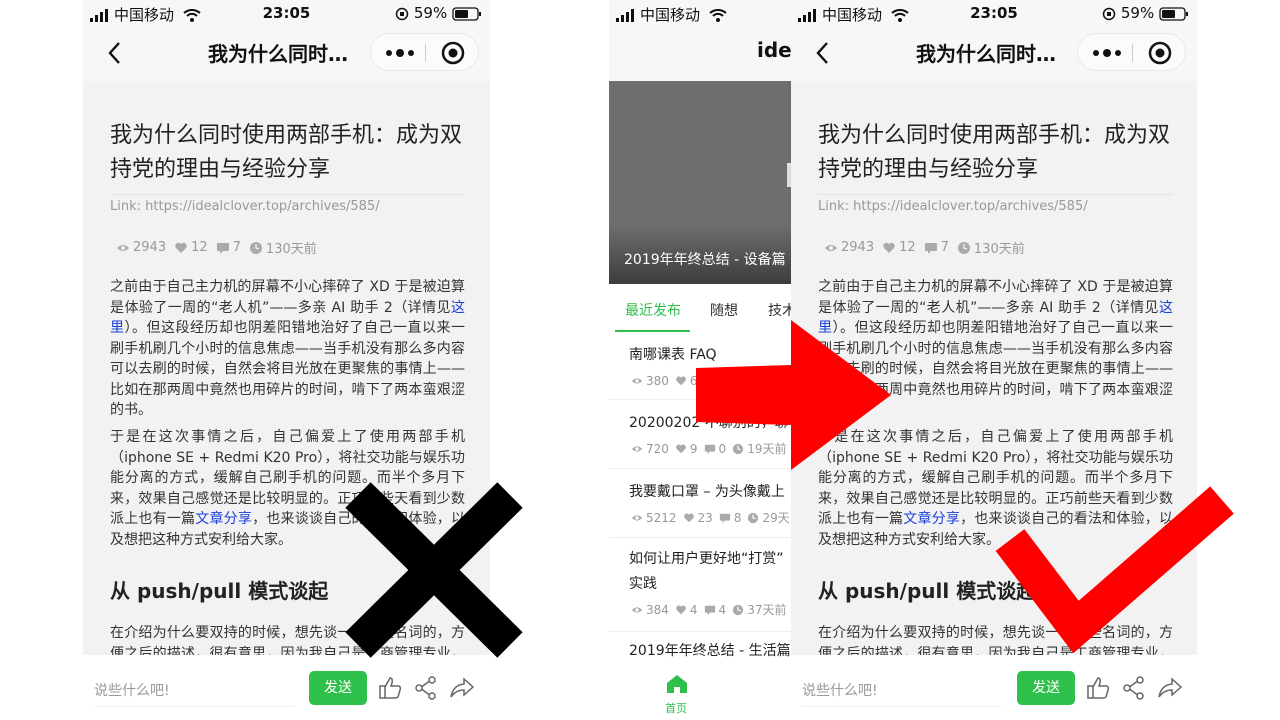 This screenshot has width=1280, height=720. Describe the element at coordinates (724, 310) in the screenshot. I see `tab-thoughts: 随想` at that location.